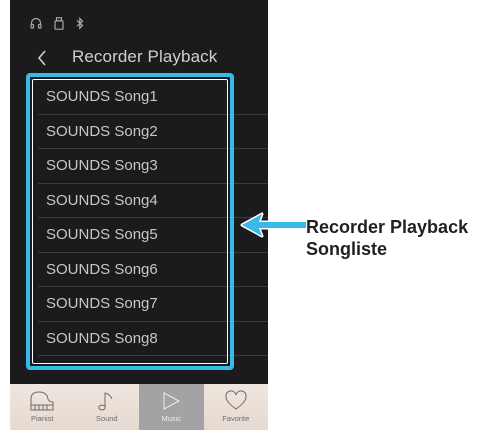 The height and width of the screenshot is (430, 502). I want to click on tab-label: Music, so click(171, 418).